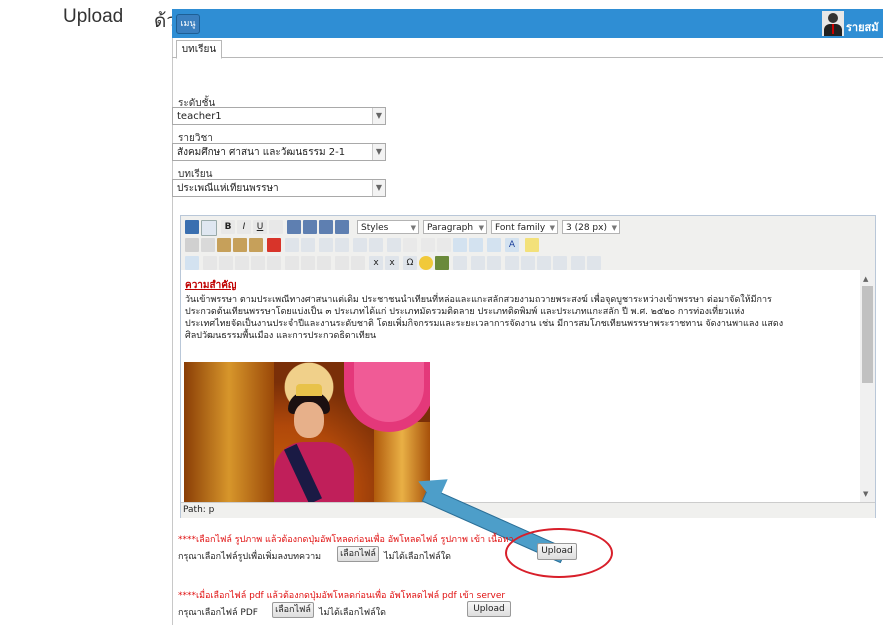 This screenshot has width=883, height=625. I want to click on rtl-icon, so click(494, 263).